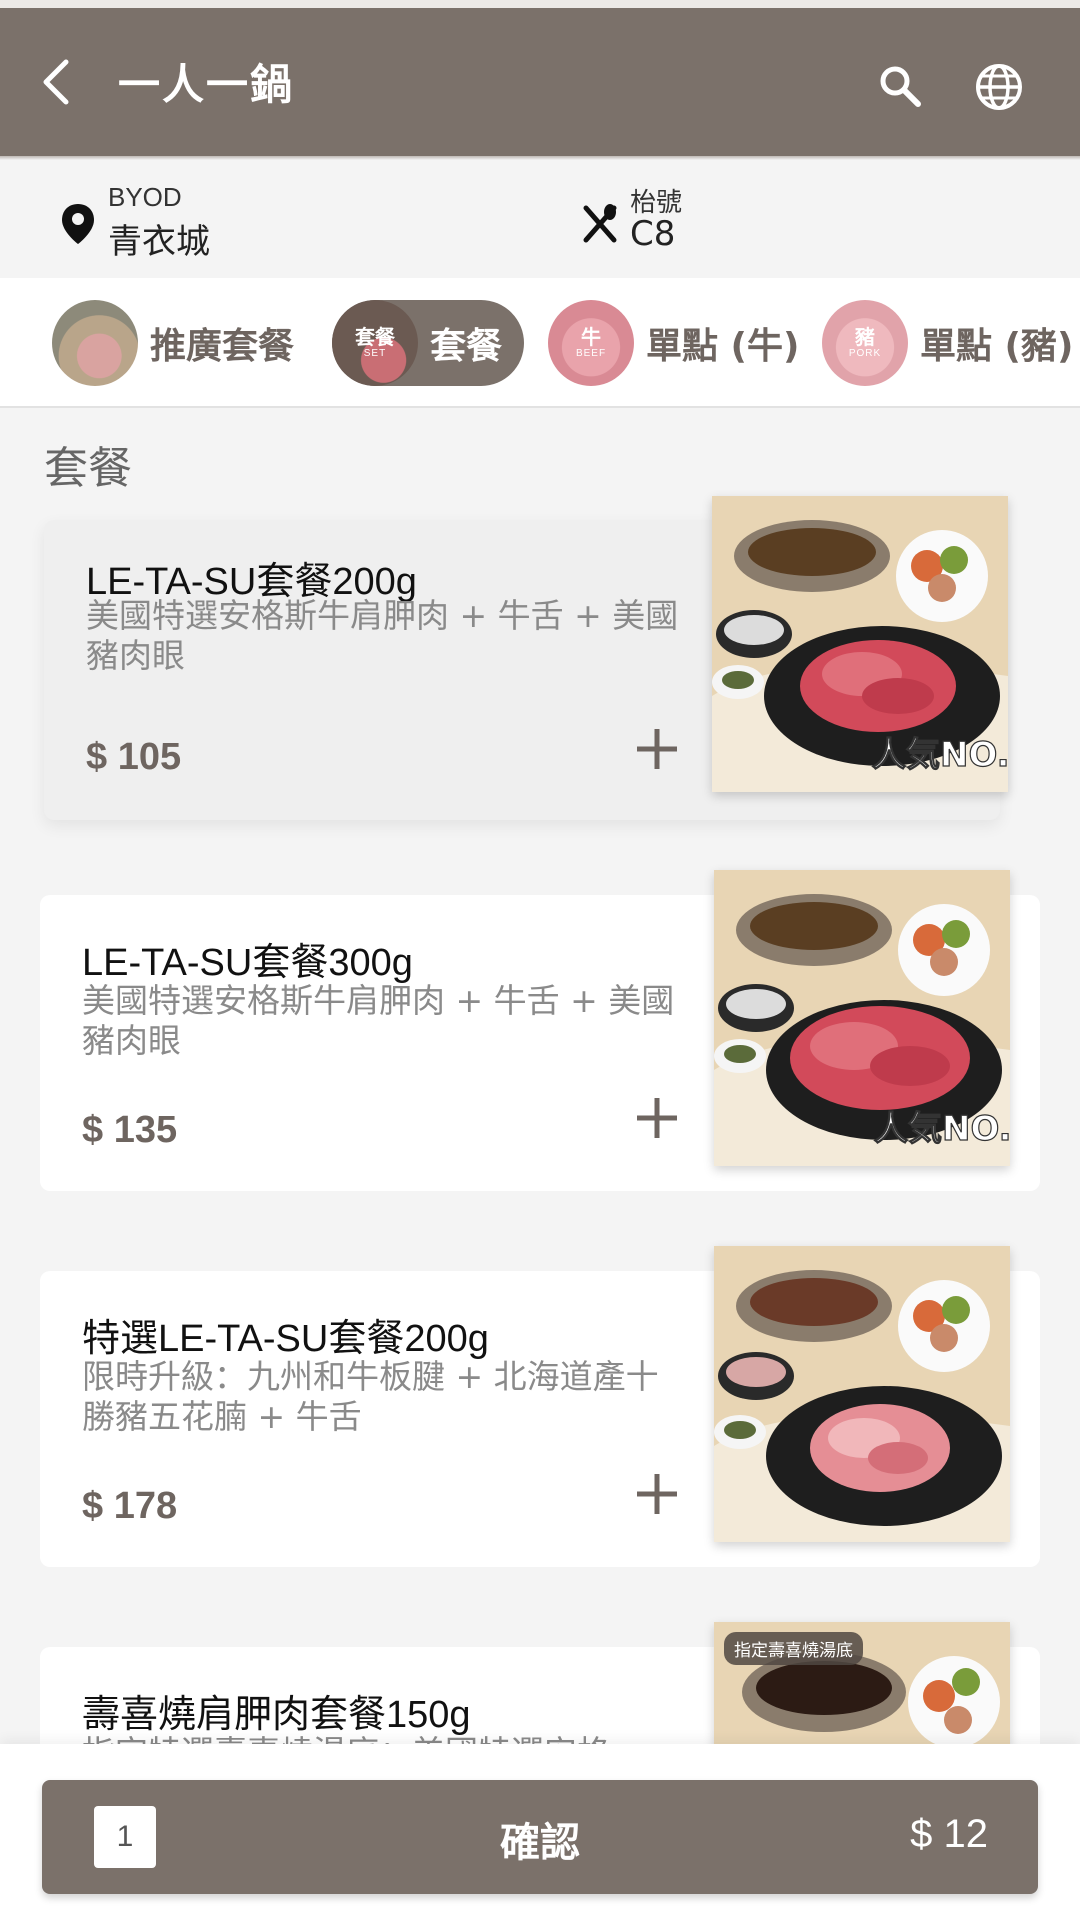 The image size is (1080, 1929). I want to click on category-thumbnail, so click(95, 343).